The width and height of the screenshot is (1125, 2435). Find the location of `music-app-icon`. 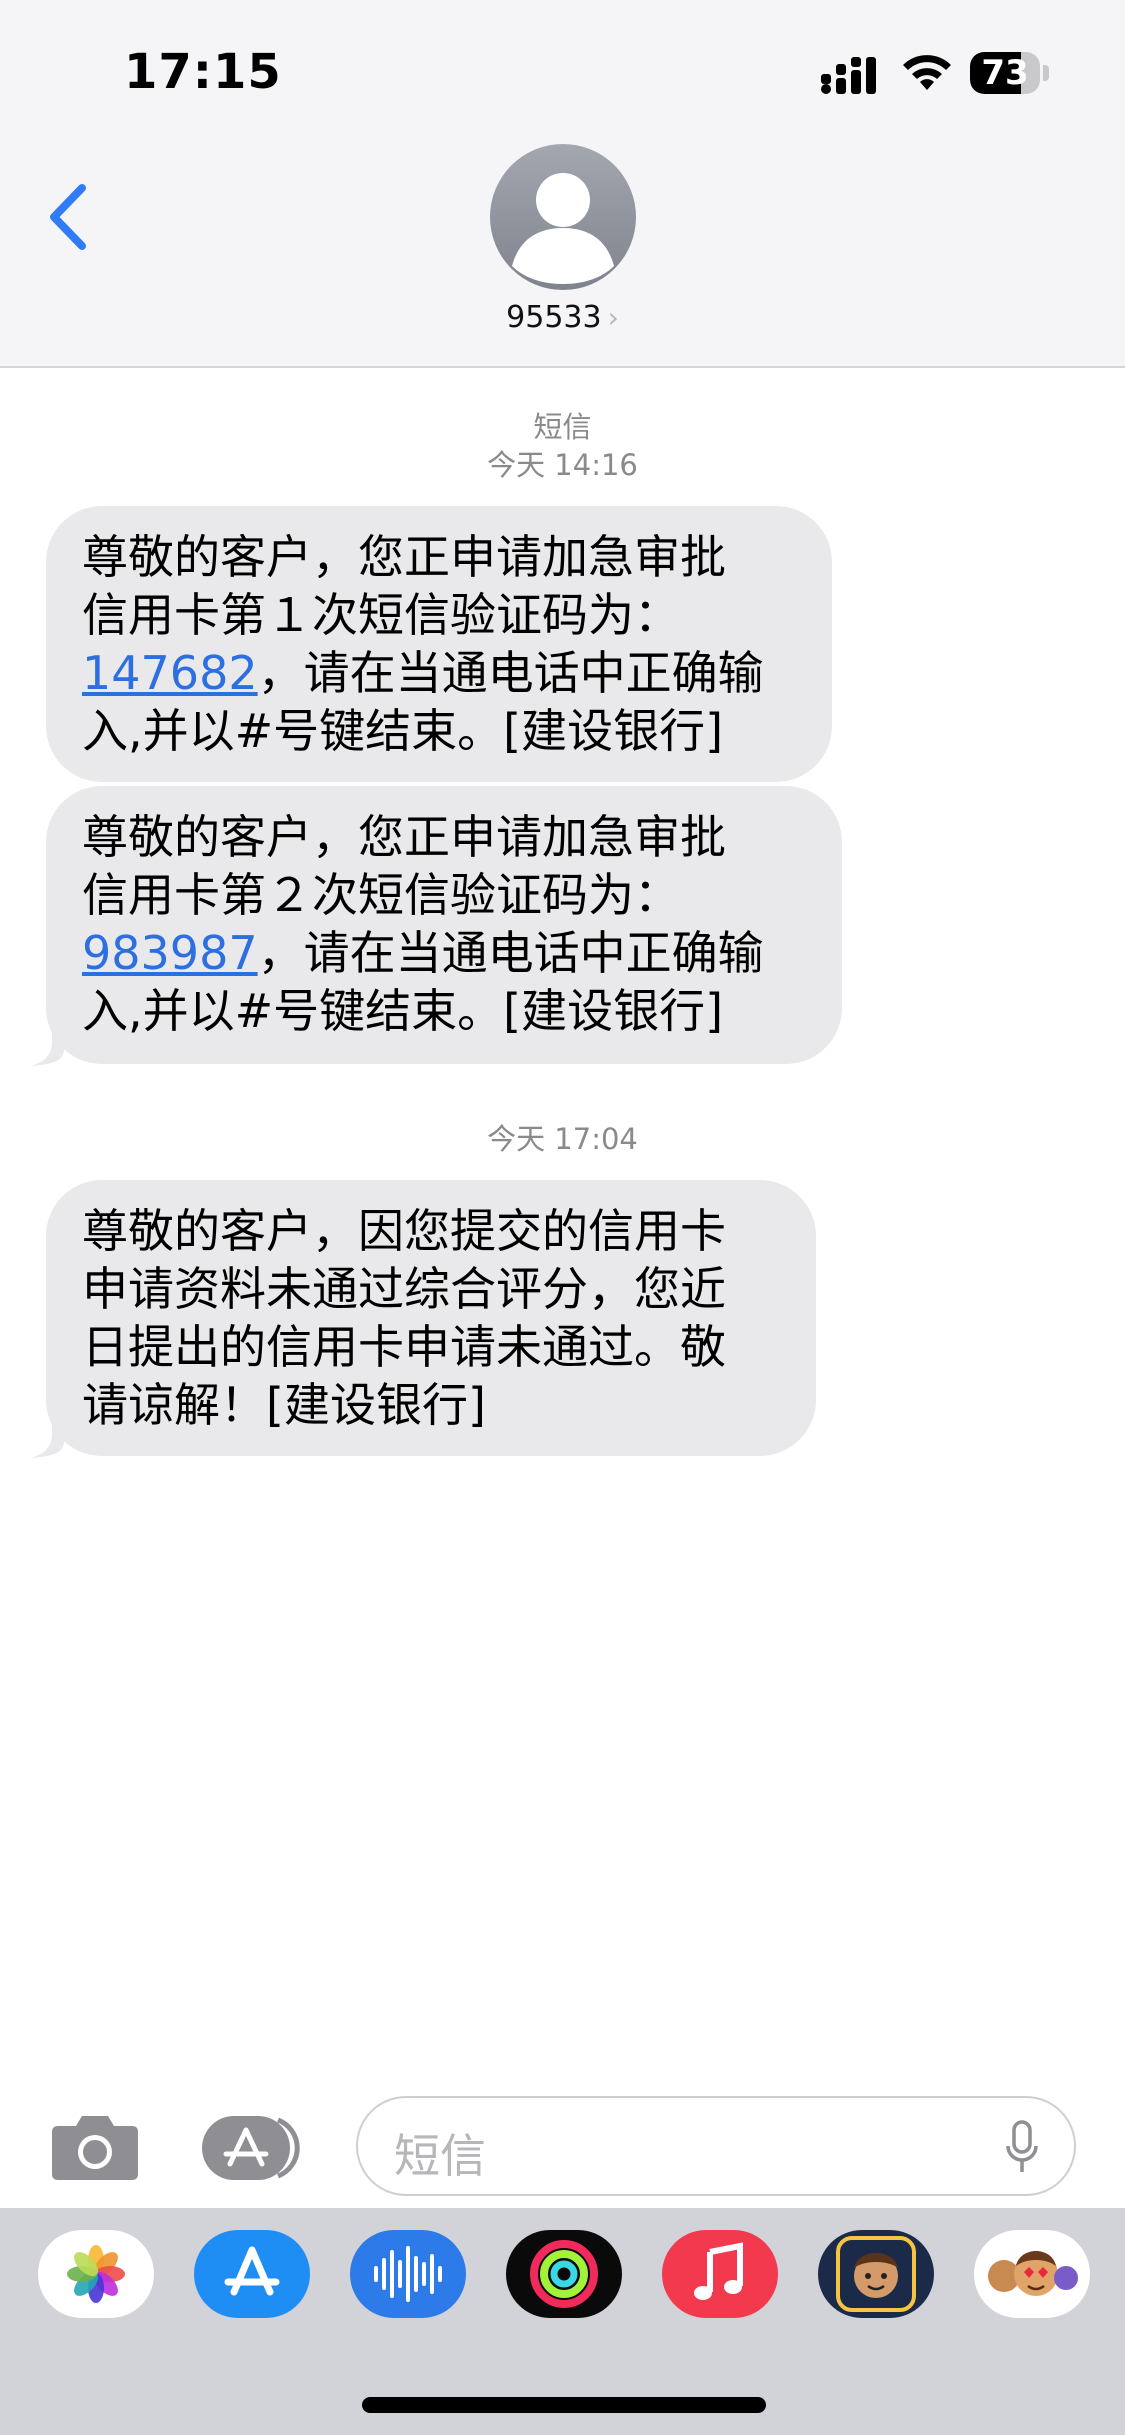

music-app-icon is located at coordinates (720, 2274).